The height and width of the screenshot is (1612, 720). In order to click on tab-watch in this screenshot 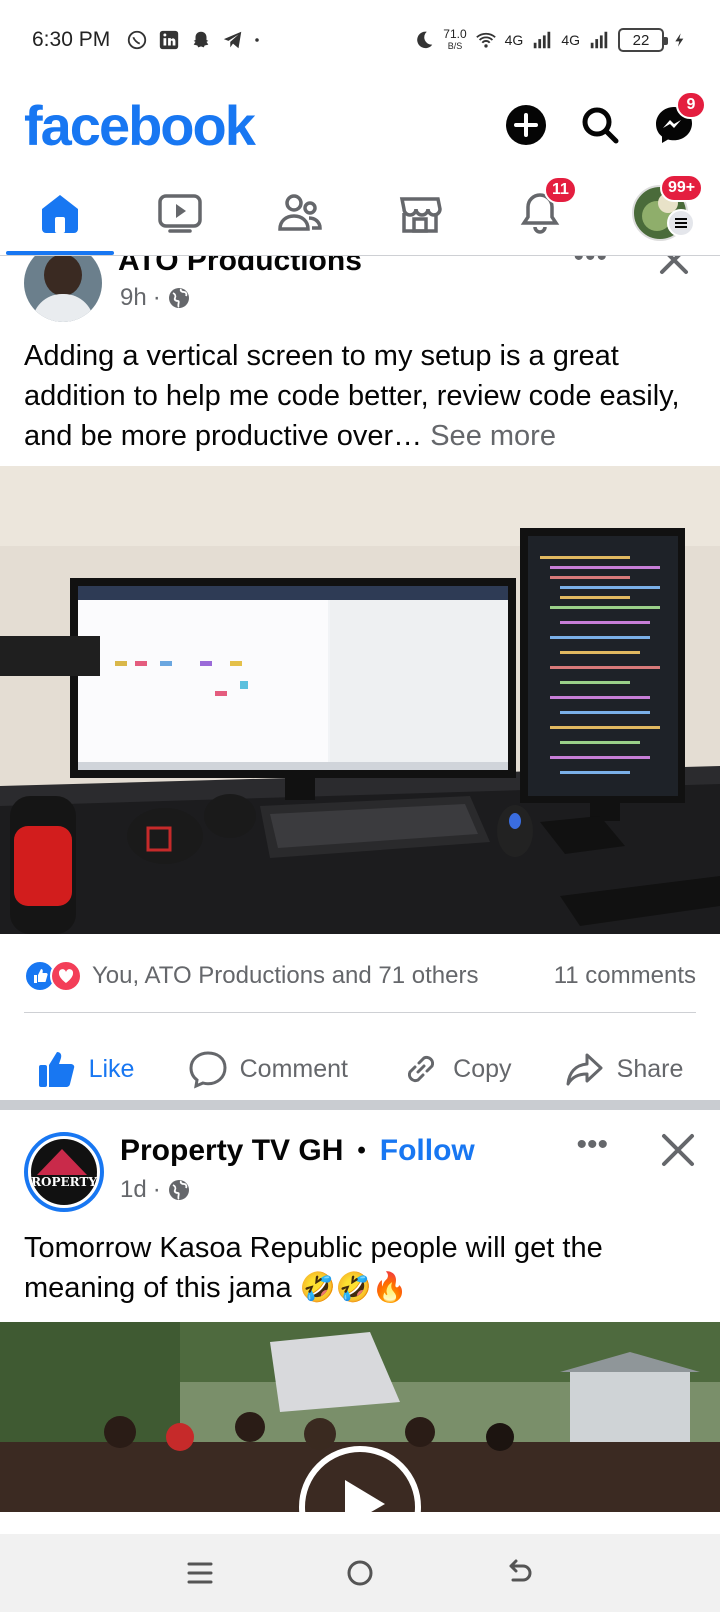, I will do `click(180, 212)`.